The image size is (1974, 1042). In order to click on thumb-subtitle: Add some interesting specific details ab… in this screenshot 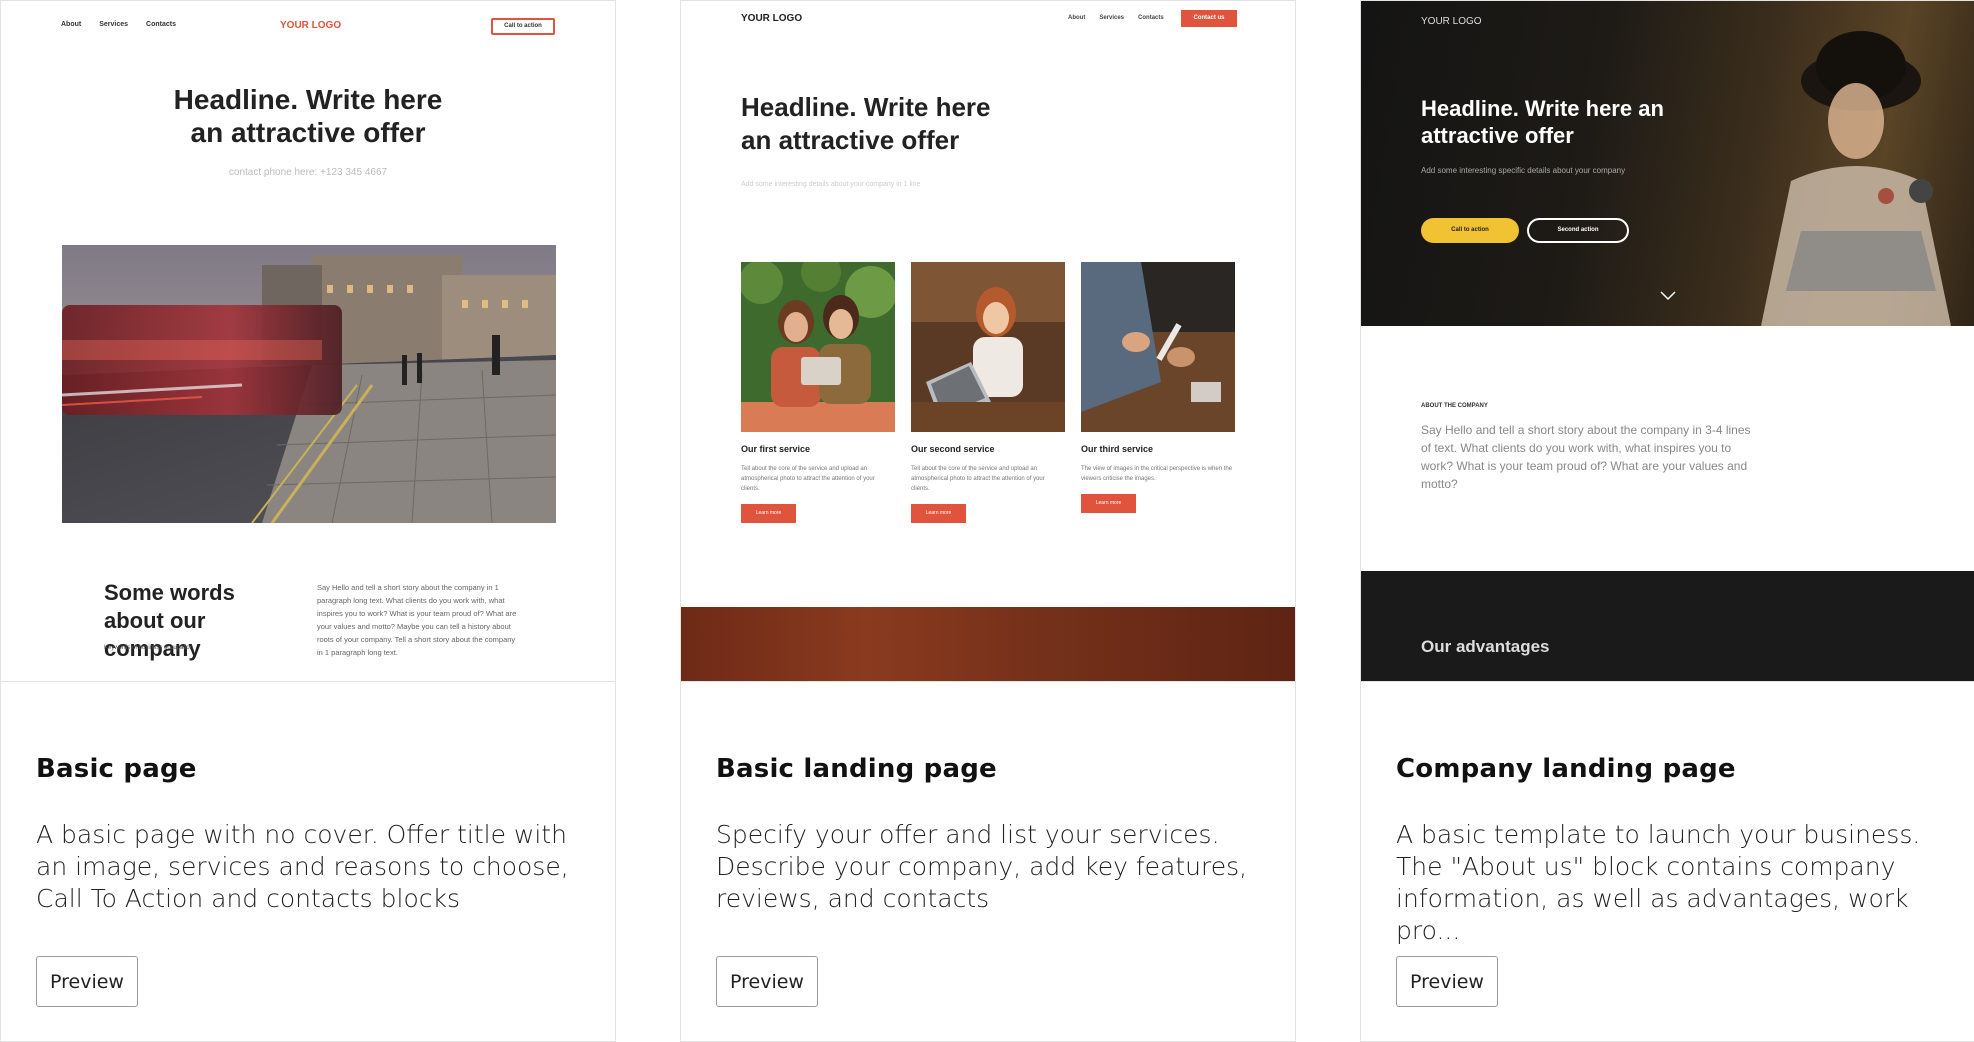, I will do `click(1523, 170)`.